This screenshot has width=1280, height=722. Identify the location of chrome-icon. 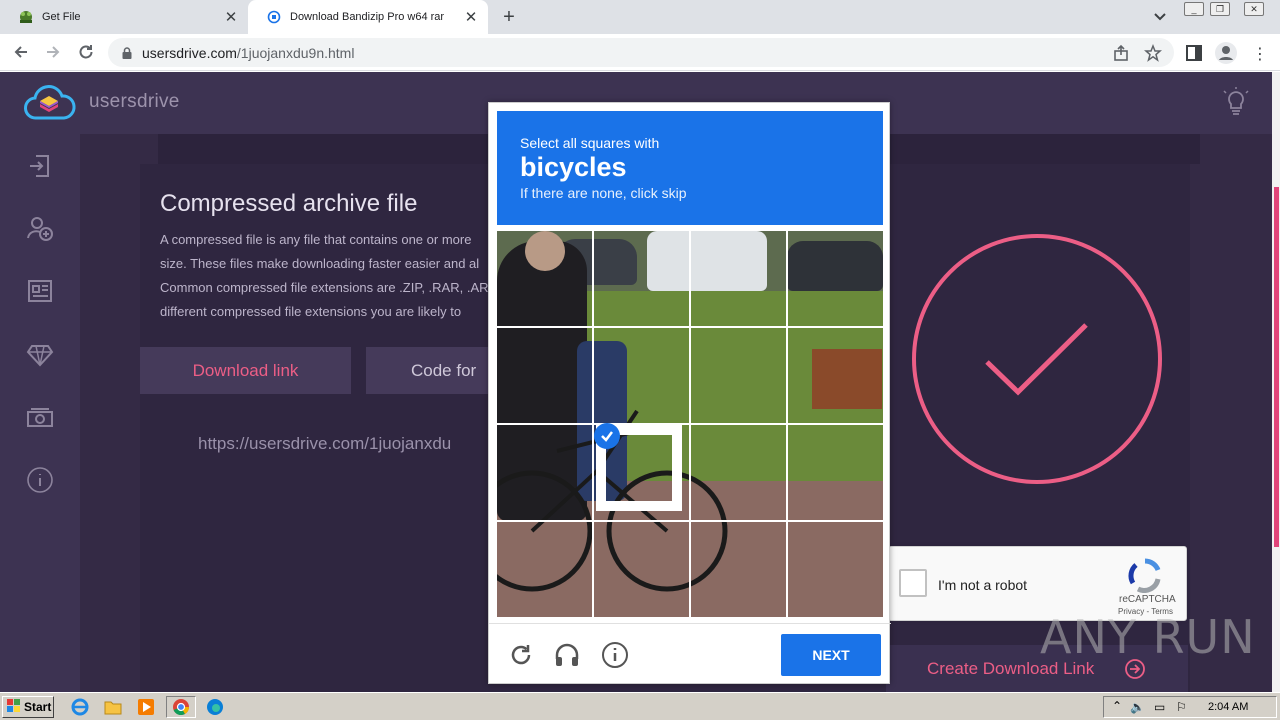
(181, 707).